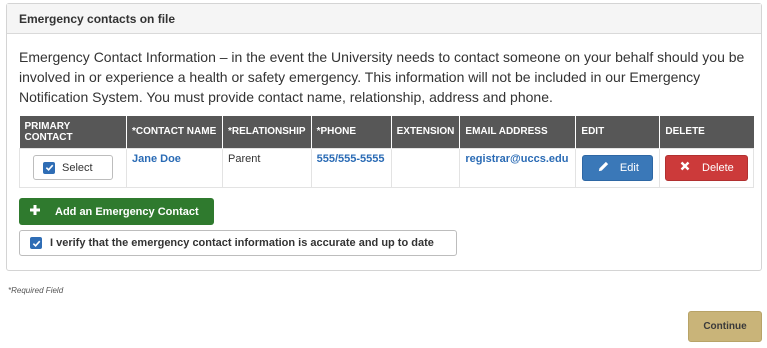 The height and width of the screenshot is (348, 767). Describe the element at coordinates (518, 167) in the screenshot. I see `cell-email: registrar@uccs.edu` at that location.